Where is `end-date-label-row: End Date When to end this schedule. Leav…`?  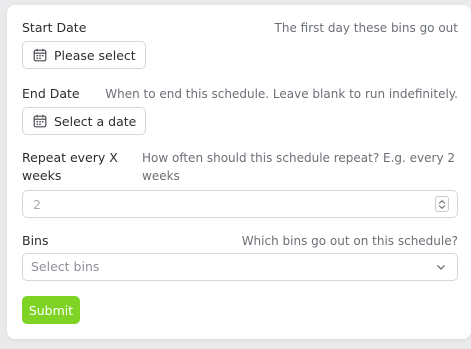
end-date-label-row: End Date When to end this schedule. Leav… is located at coordinates (240, 94).